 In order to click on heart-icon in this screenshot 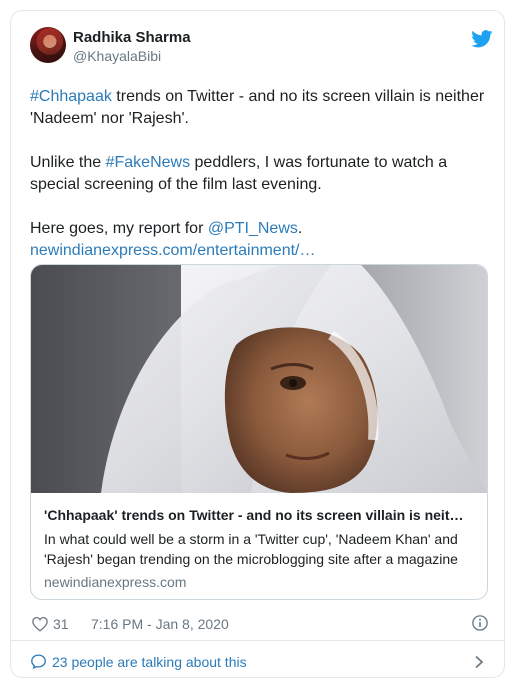, I will do `click(40, 624)`.